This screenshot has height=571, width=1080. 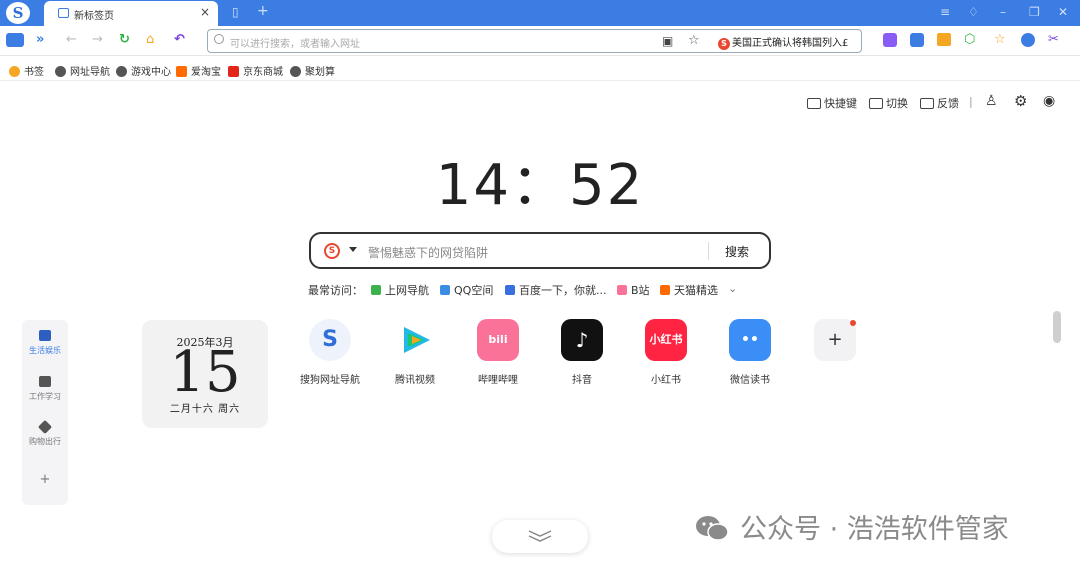 What do you see at coordinates (235, 12) in the screenshot?
I see `tab-list-icon: ▯` at bounding box center [235, 12].